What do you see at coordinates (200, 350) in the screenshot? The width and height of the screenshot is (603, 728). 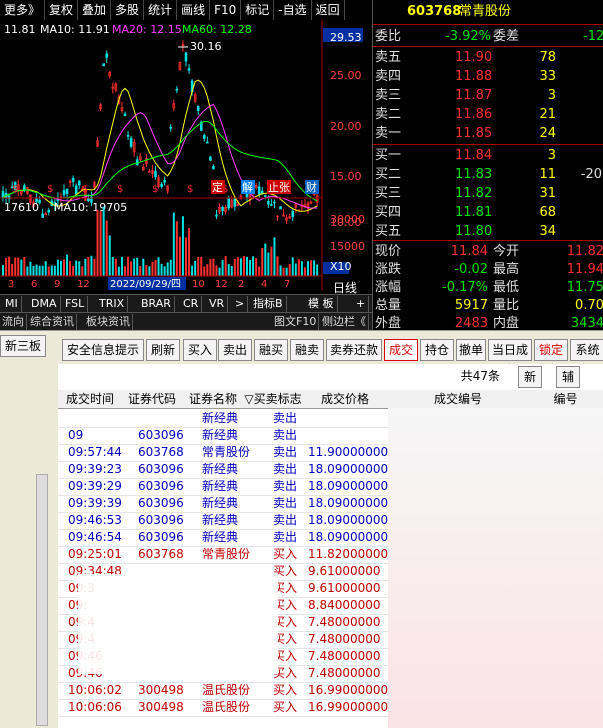 I see `toolbar-button-2: 买入` at bounding box center [200, 350].